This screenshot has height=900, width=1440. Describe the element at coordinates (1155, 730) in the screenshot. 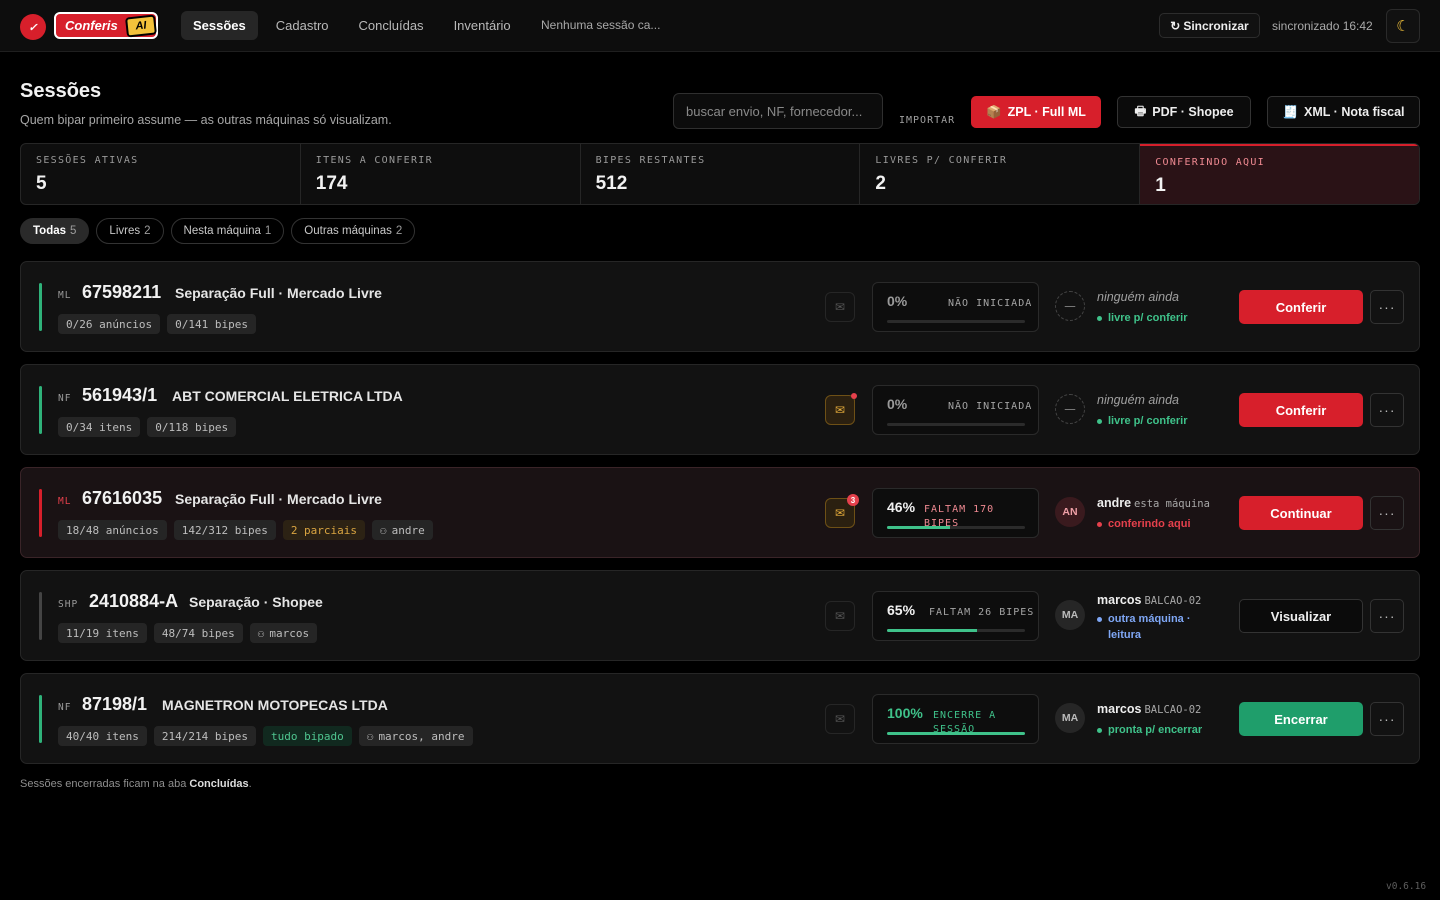

I see `owner-status-text: pronta p/ encerrar` at that location.